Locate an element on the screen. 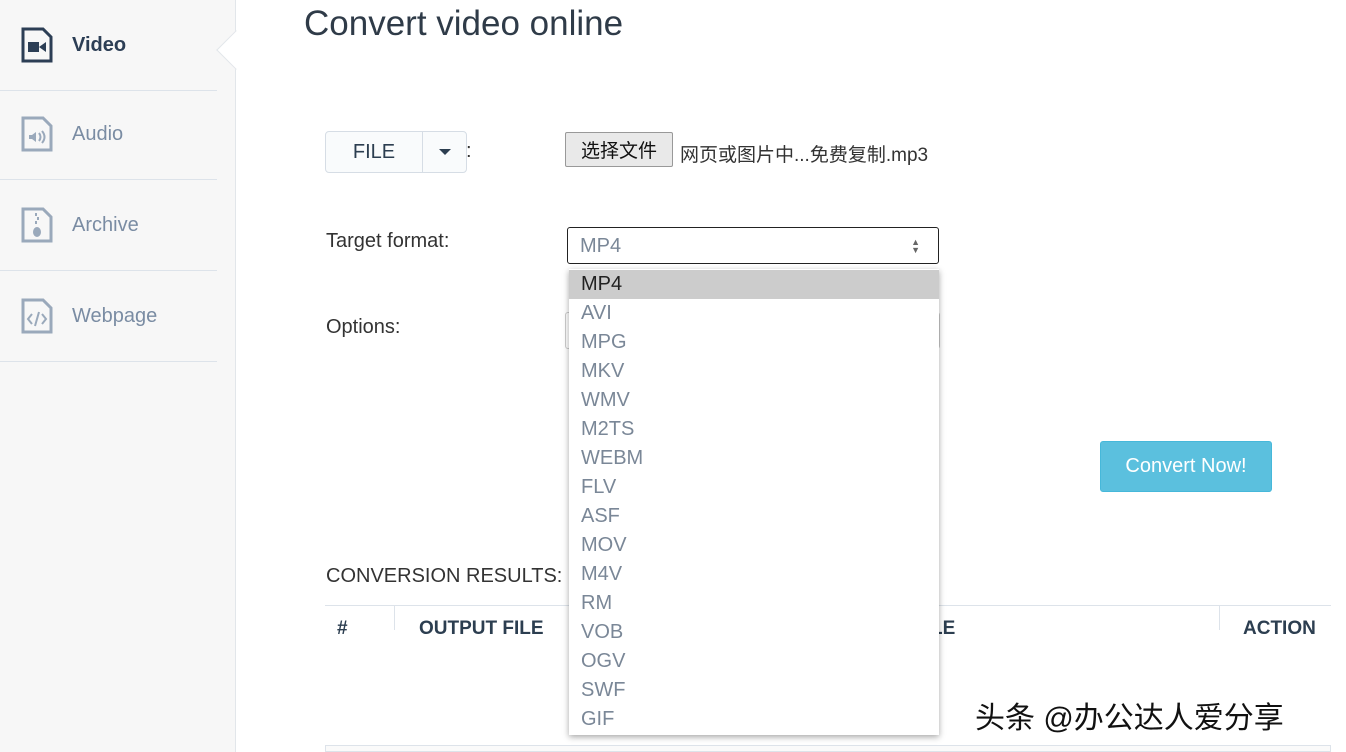  format-option-mov: MOV is located at coordinates (754, 545).